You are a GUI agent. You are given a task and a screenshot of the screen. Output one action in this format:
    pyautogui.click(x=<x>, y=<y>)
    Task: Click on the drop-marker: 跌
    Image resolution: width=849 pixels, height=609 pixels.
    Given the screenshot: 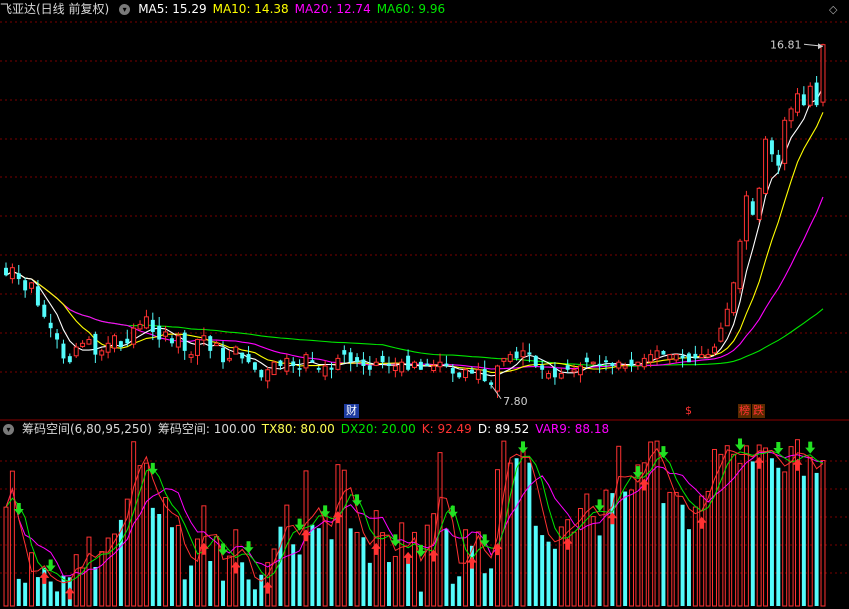 What is the action you would take?
    pyautogui.click(x=758, y=411)
    